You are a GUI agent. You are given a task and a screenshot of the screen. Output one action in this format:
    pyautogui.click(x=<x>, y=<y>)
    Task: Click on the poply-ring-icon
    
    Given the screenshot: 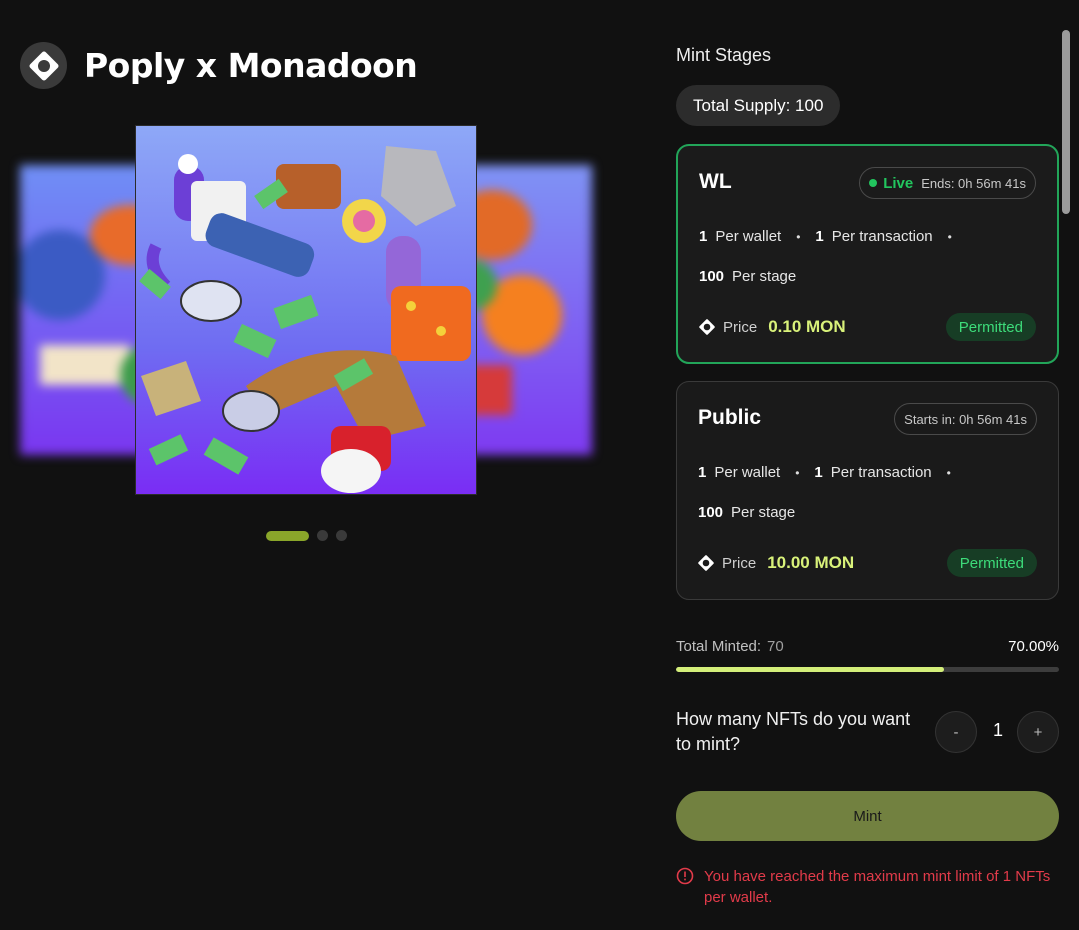 What is the action you would take?
    pyautogui.click(x=43, y=65)
    